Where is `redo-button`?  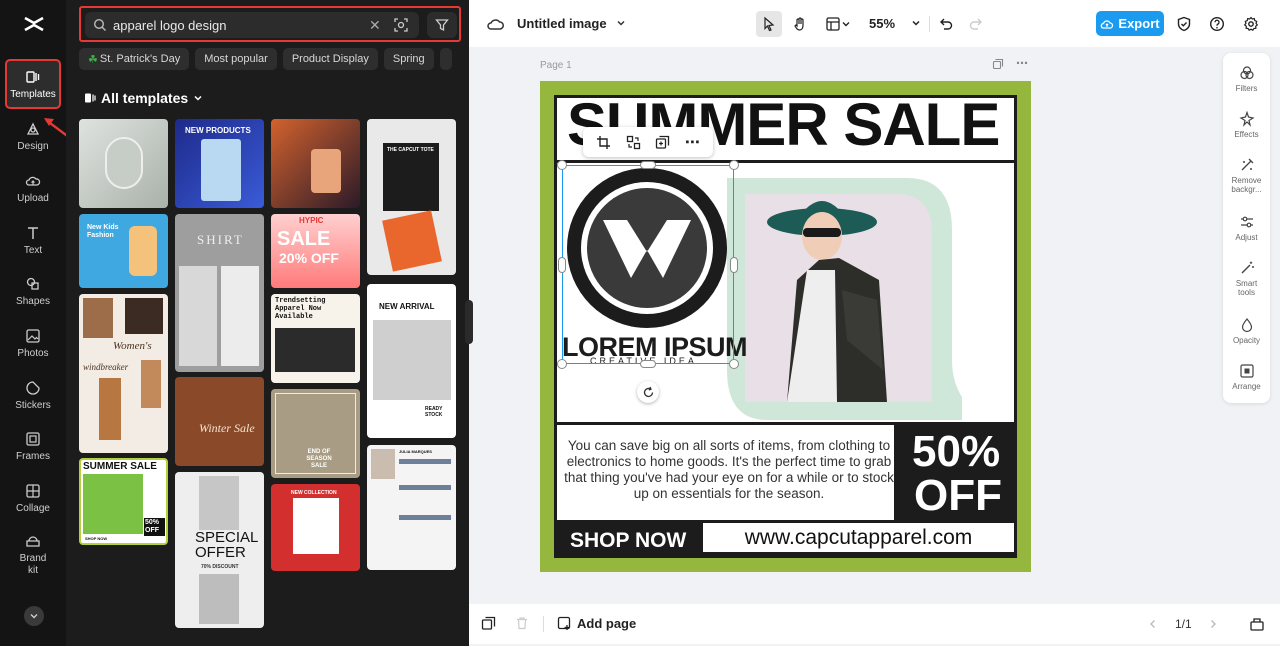 redo-button is located at coordinates (976, 24).